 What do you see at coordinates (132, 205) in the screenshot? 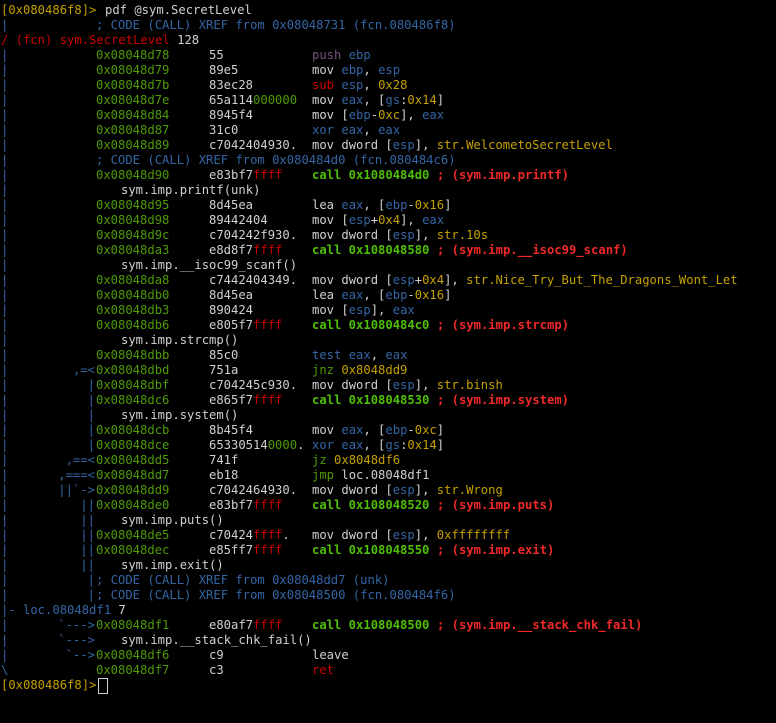
I see `instruction-address: 0x08048d95` at bounding box center [132, 205].